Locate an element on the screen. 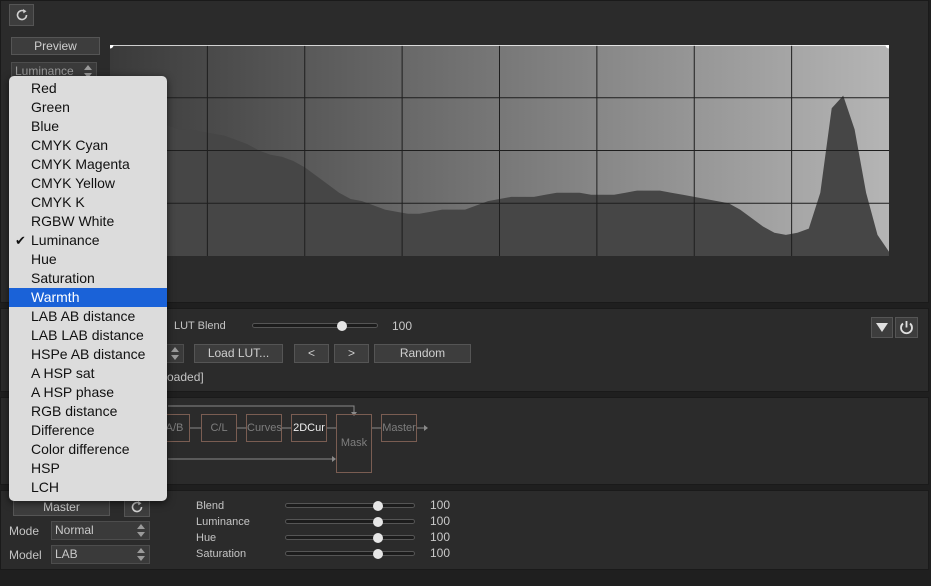  power-button is located at coordinates (906, 327).